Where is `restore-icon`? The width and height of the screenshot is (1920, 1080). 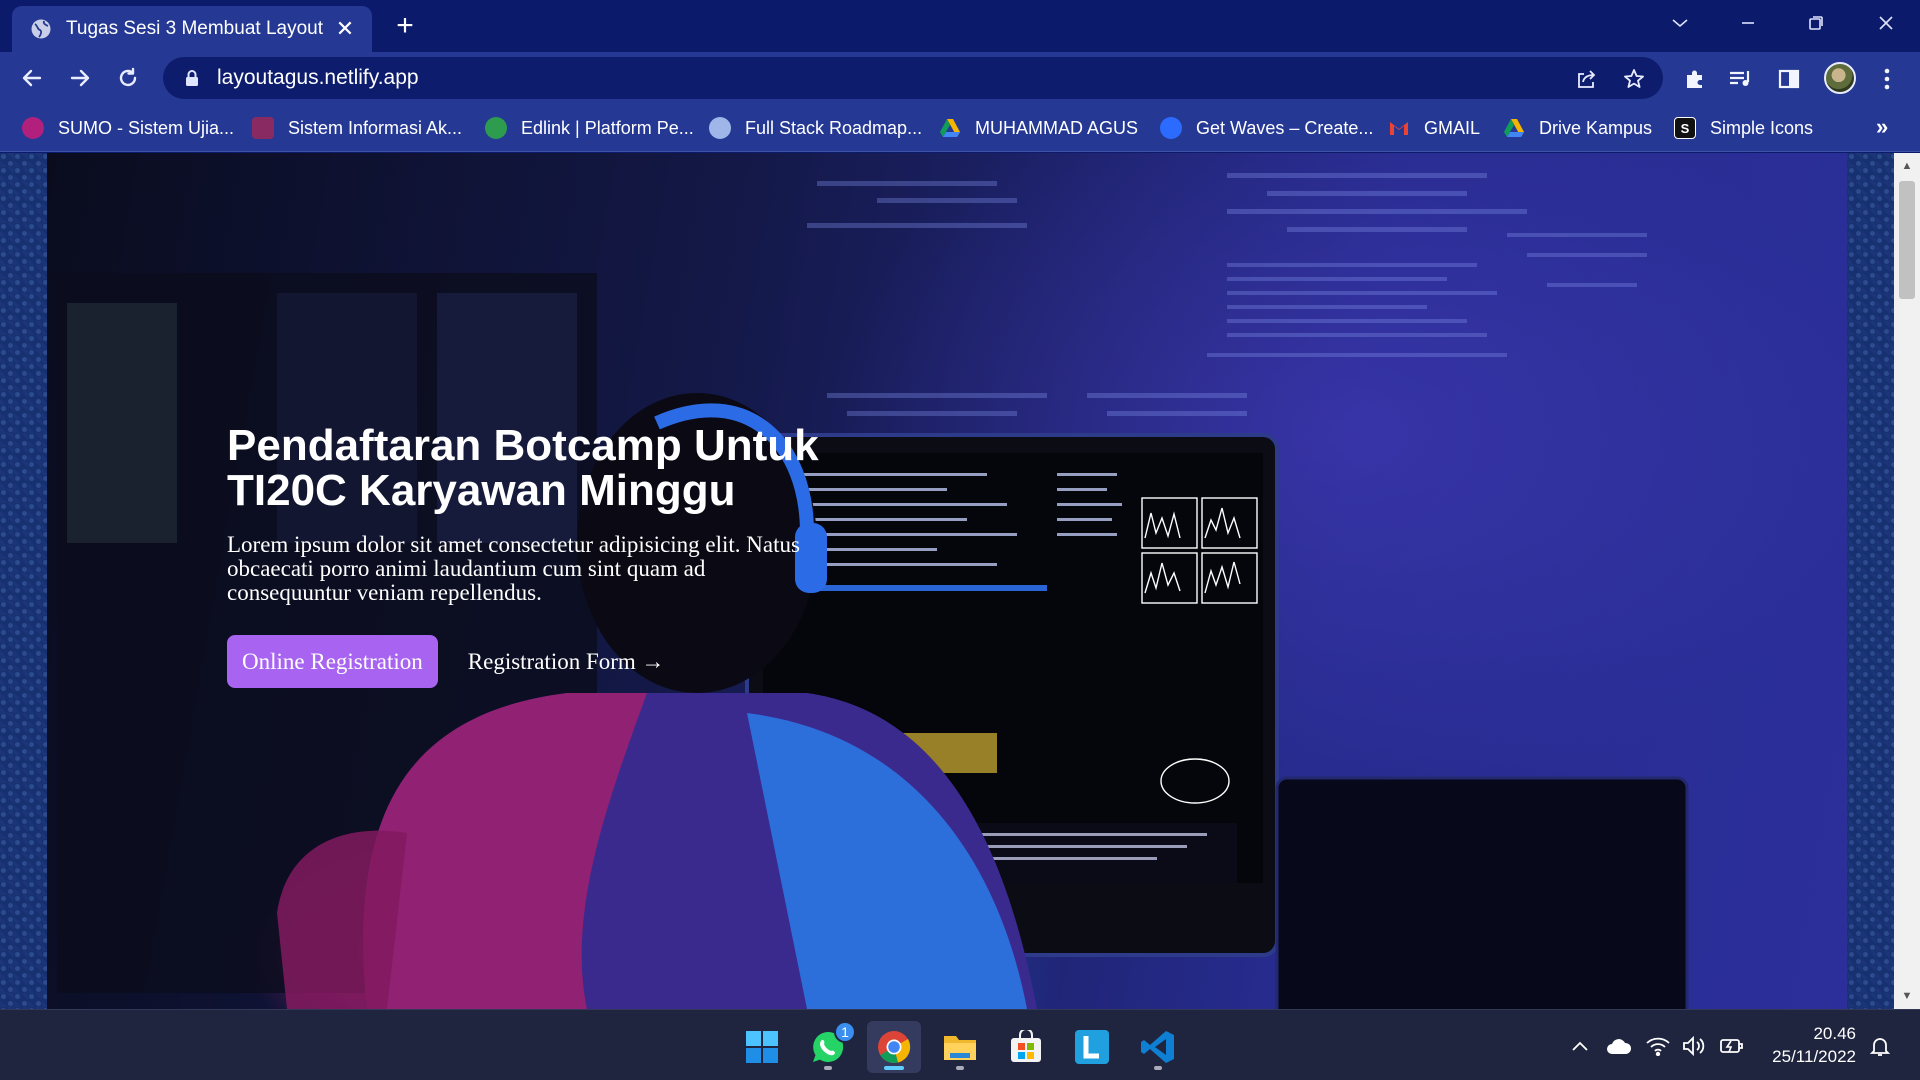 restore-icon is located at coordinates (1816, 23).